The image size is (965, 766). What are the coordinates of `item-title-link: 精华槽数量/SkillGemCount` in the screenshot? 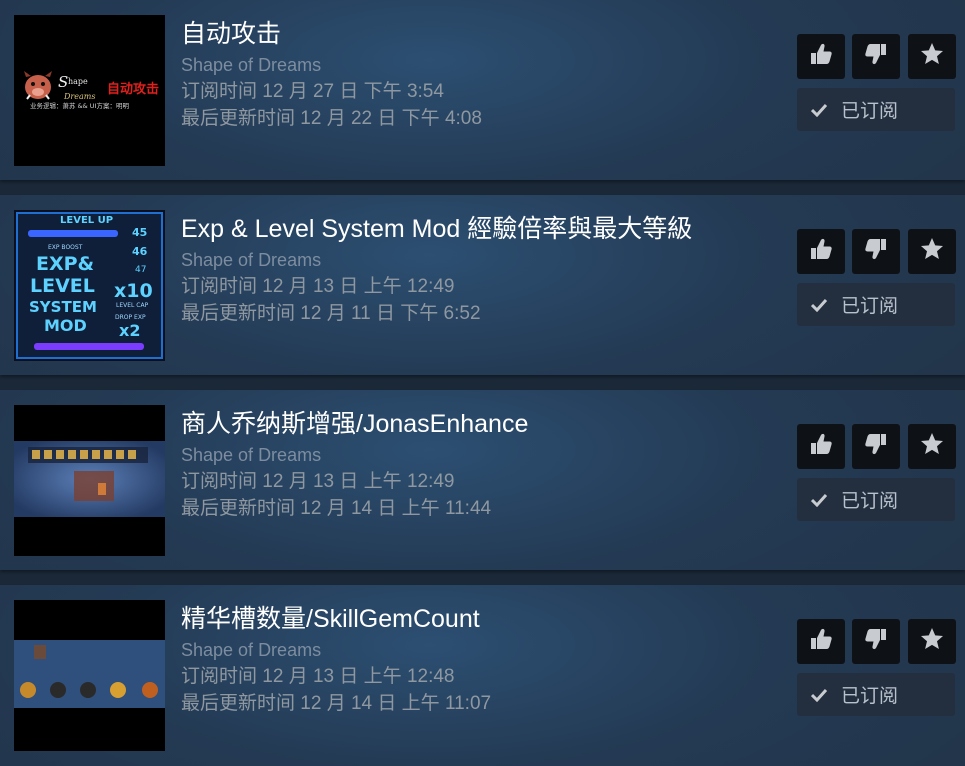 It's located at (481, 619).